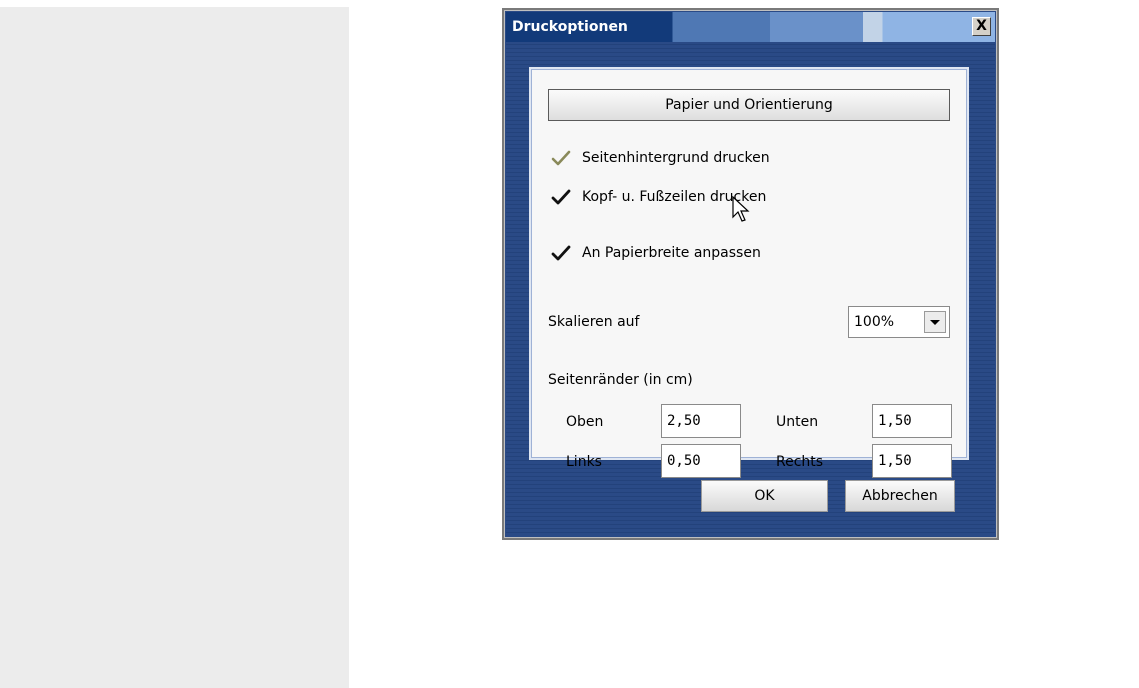 Image resolution: width=1139 pixels, height=688 pixels. I want to click on scale-value: 100%, so click(874, 322).